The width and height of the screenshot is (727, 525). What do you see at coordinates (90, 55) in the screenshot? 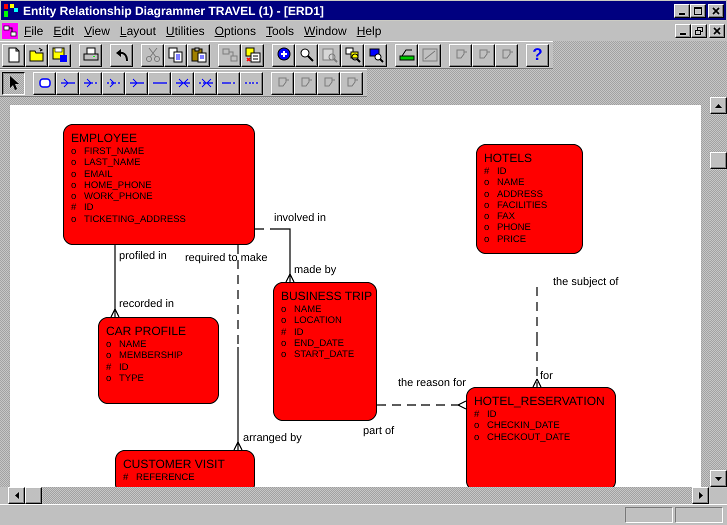
I see `print-button` at bounding box center [90, 55].